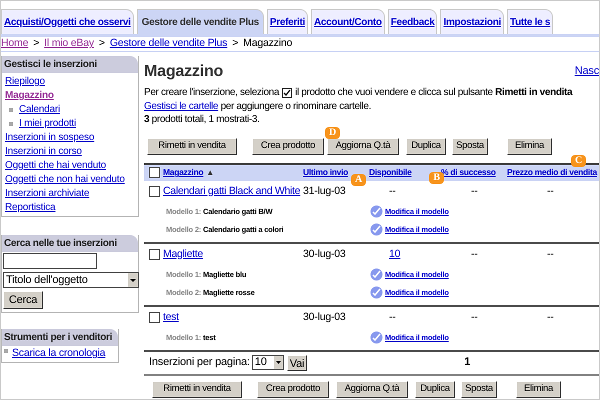 The height and width of the screenshot is (400, 600). Describe the element at coordinates (67, 21) in the screenshot. I see `tab: Acquisti/Oggetti che osservi` at that location.